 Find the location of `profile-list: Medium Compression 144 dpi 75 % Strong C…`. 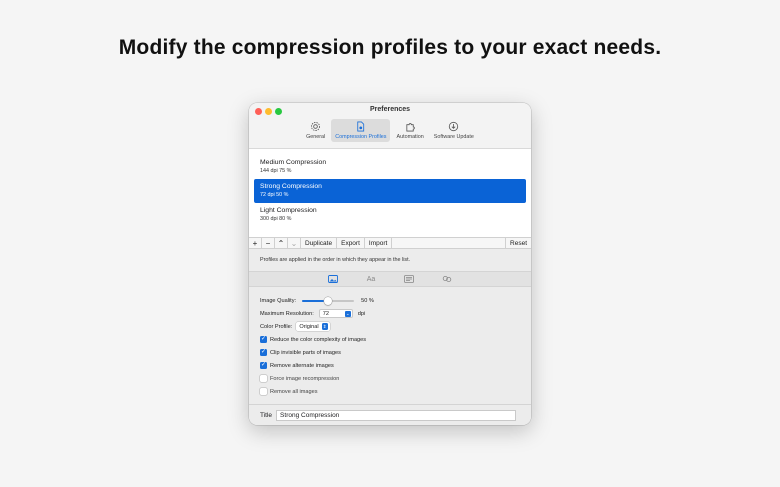

profile-list: Medium Compression 144 dpi 75 % Strong C… is located at coordinates (390, 193).